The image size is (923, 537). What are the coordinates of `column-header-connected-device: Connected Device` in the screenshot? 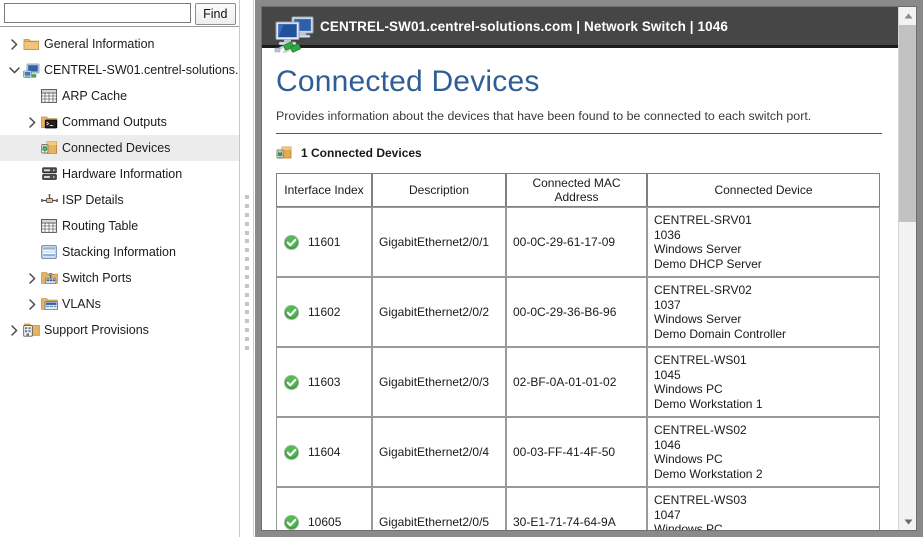 It's located at (763, 190).